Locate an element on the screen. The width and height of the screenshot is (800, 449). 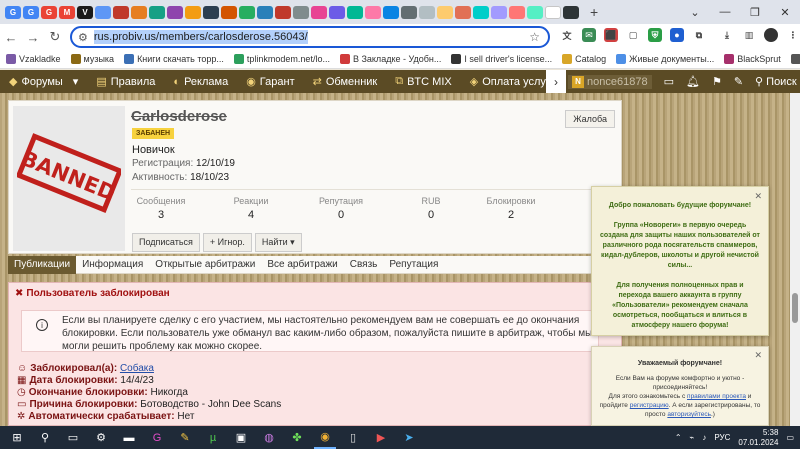
search-icon: ⚲ is located at coordinates (45, 437).